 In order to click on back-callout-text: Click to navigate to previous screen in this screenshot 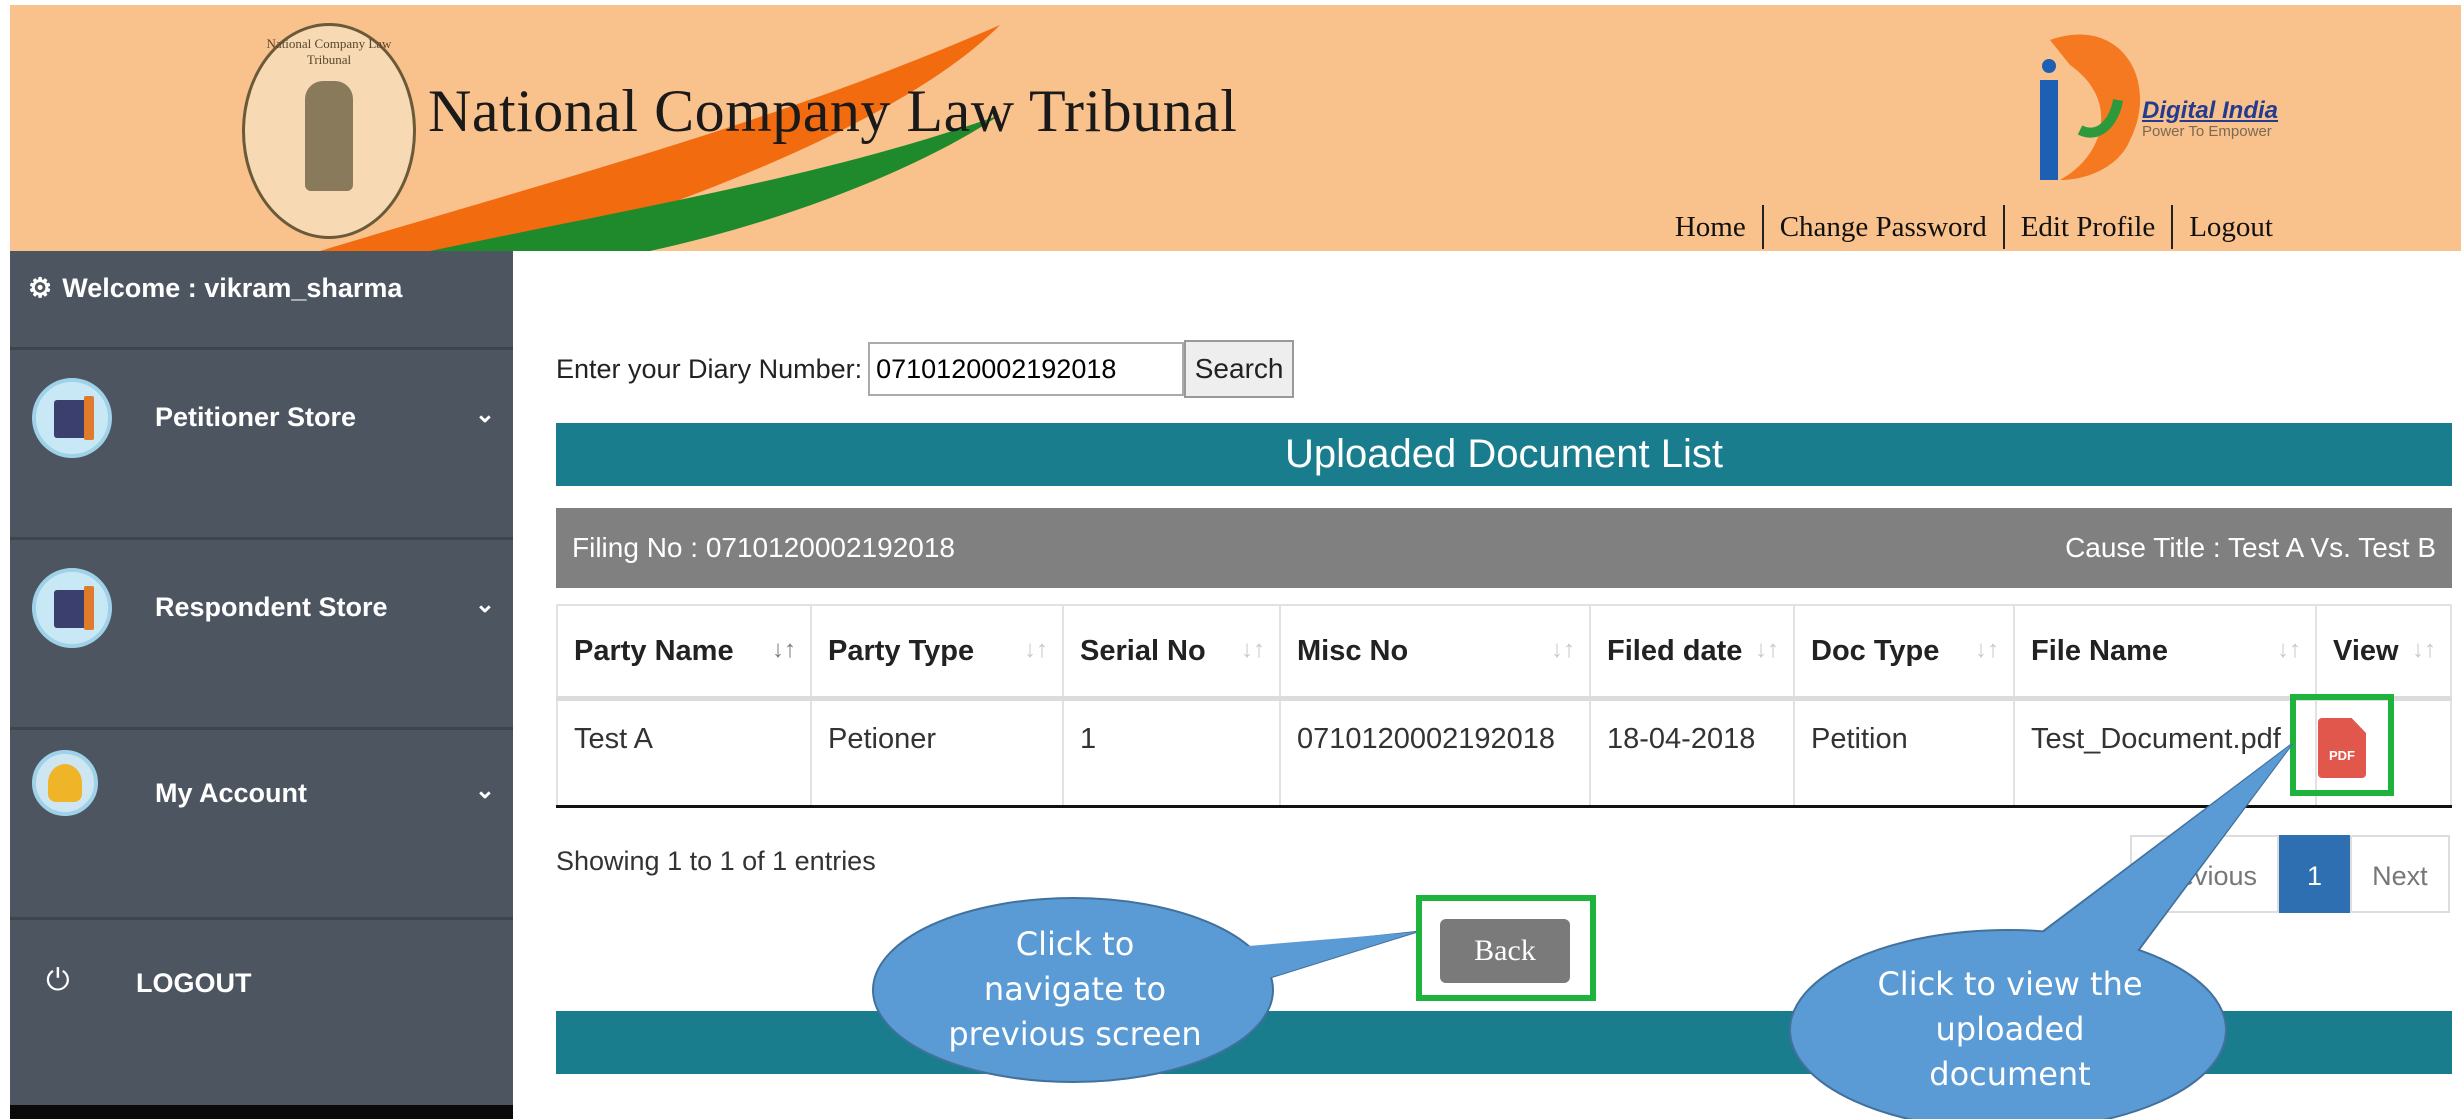, I will do `click(1075, 989)`.